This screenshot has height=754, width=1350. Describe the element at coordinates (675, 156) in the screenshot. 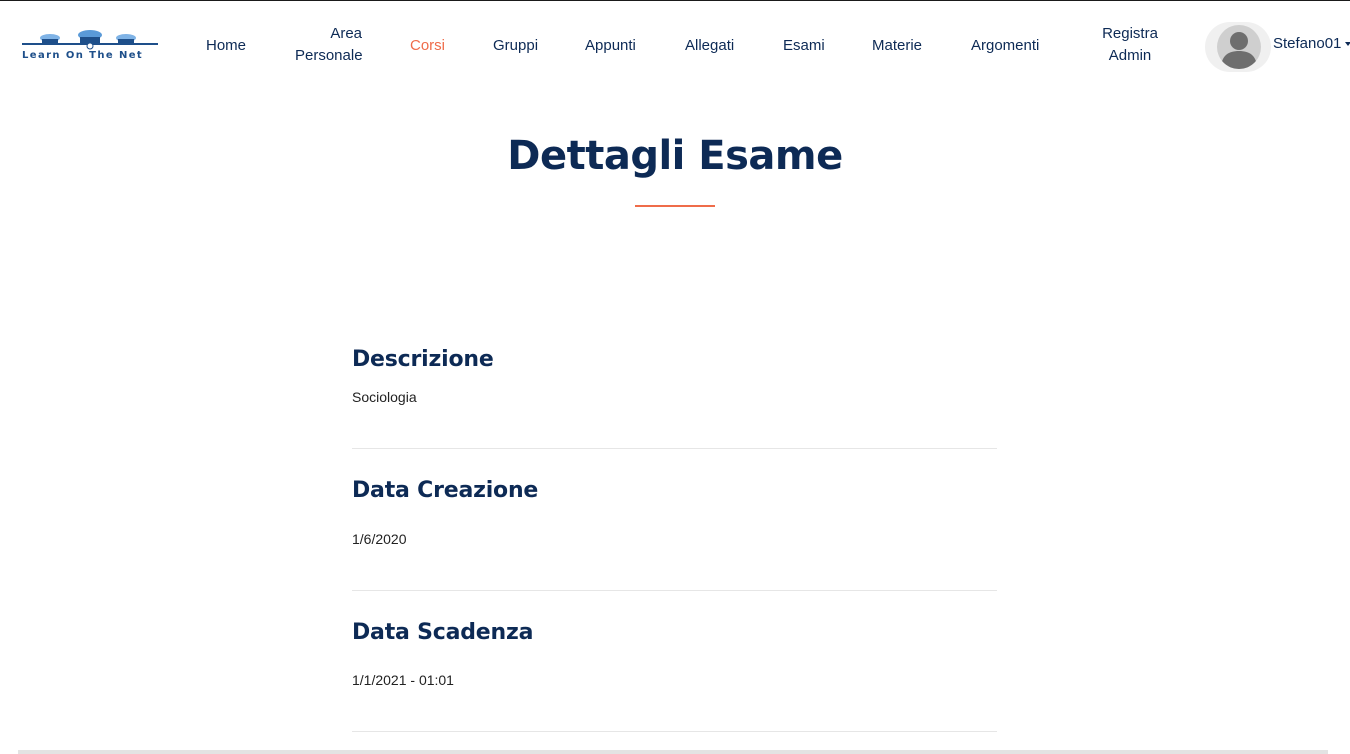

I see `page-title: Dettagli Esame` at that location.